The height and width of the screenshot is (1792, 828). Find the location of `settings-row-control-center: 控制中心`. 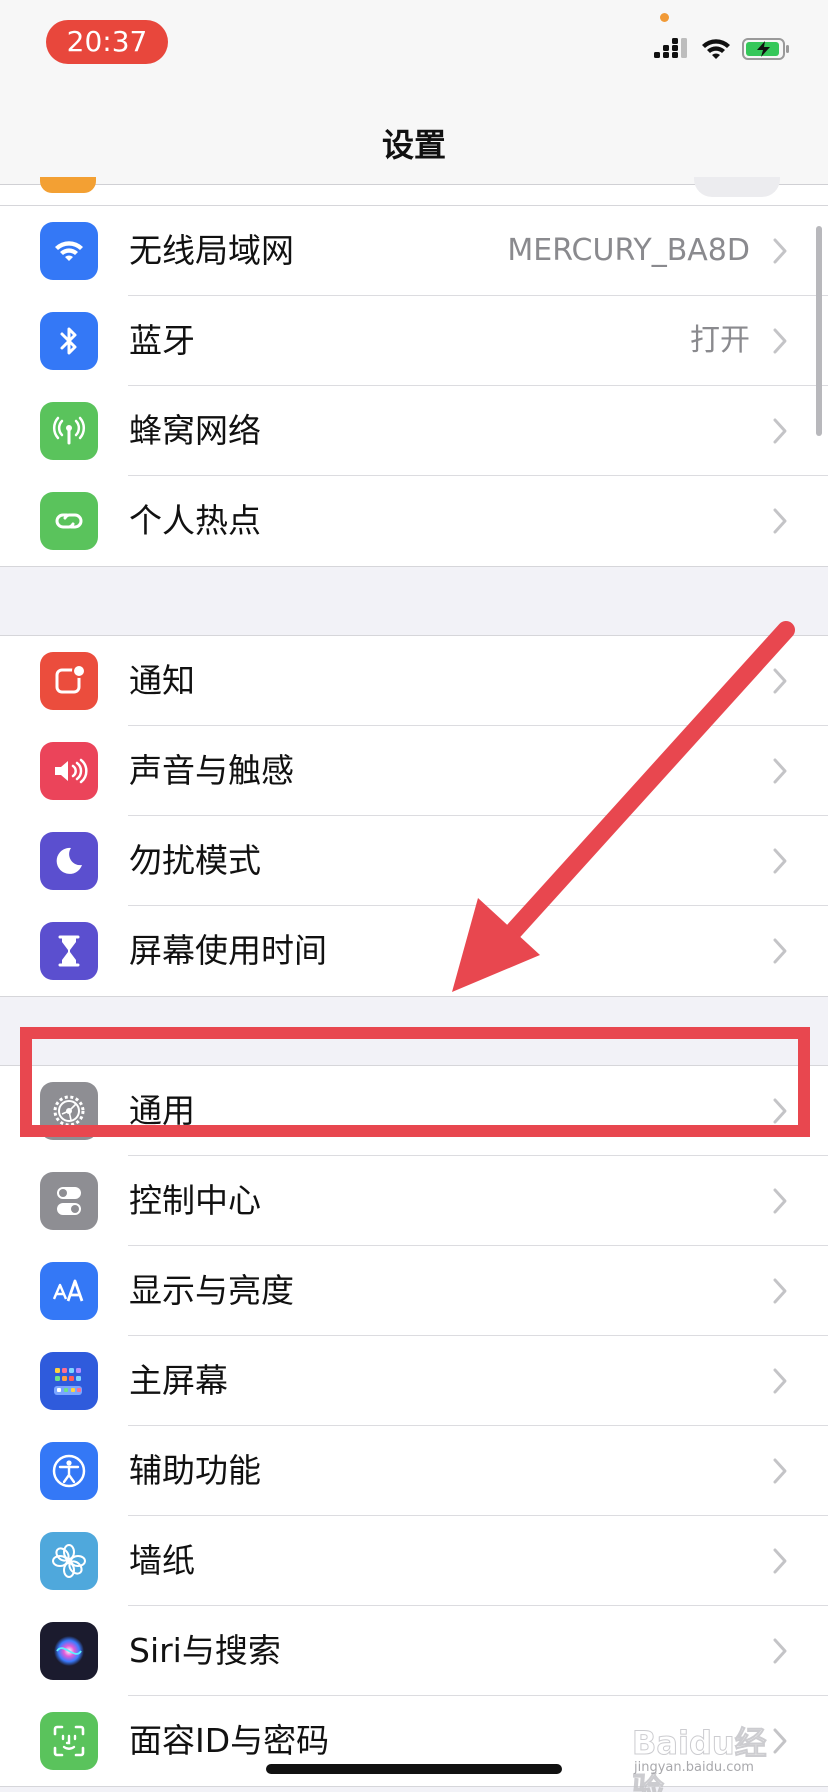

settings-row-control-center: 控制中心 is located at coordinates (414, 1201).